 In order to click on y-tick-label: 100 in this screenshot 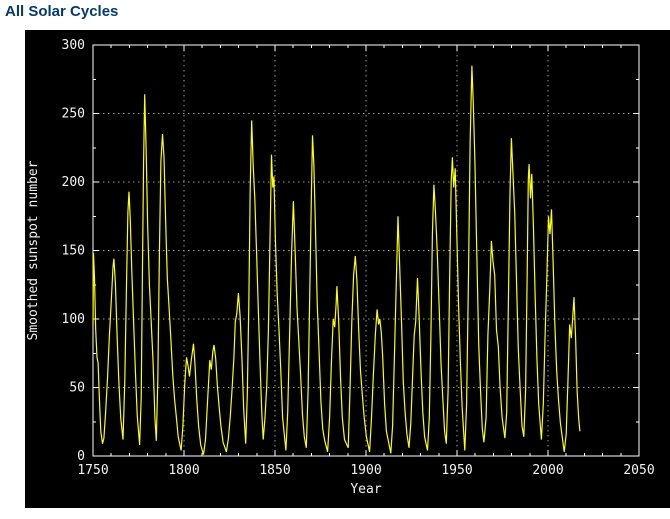, I will do `click(73, 319)`.